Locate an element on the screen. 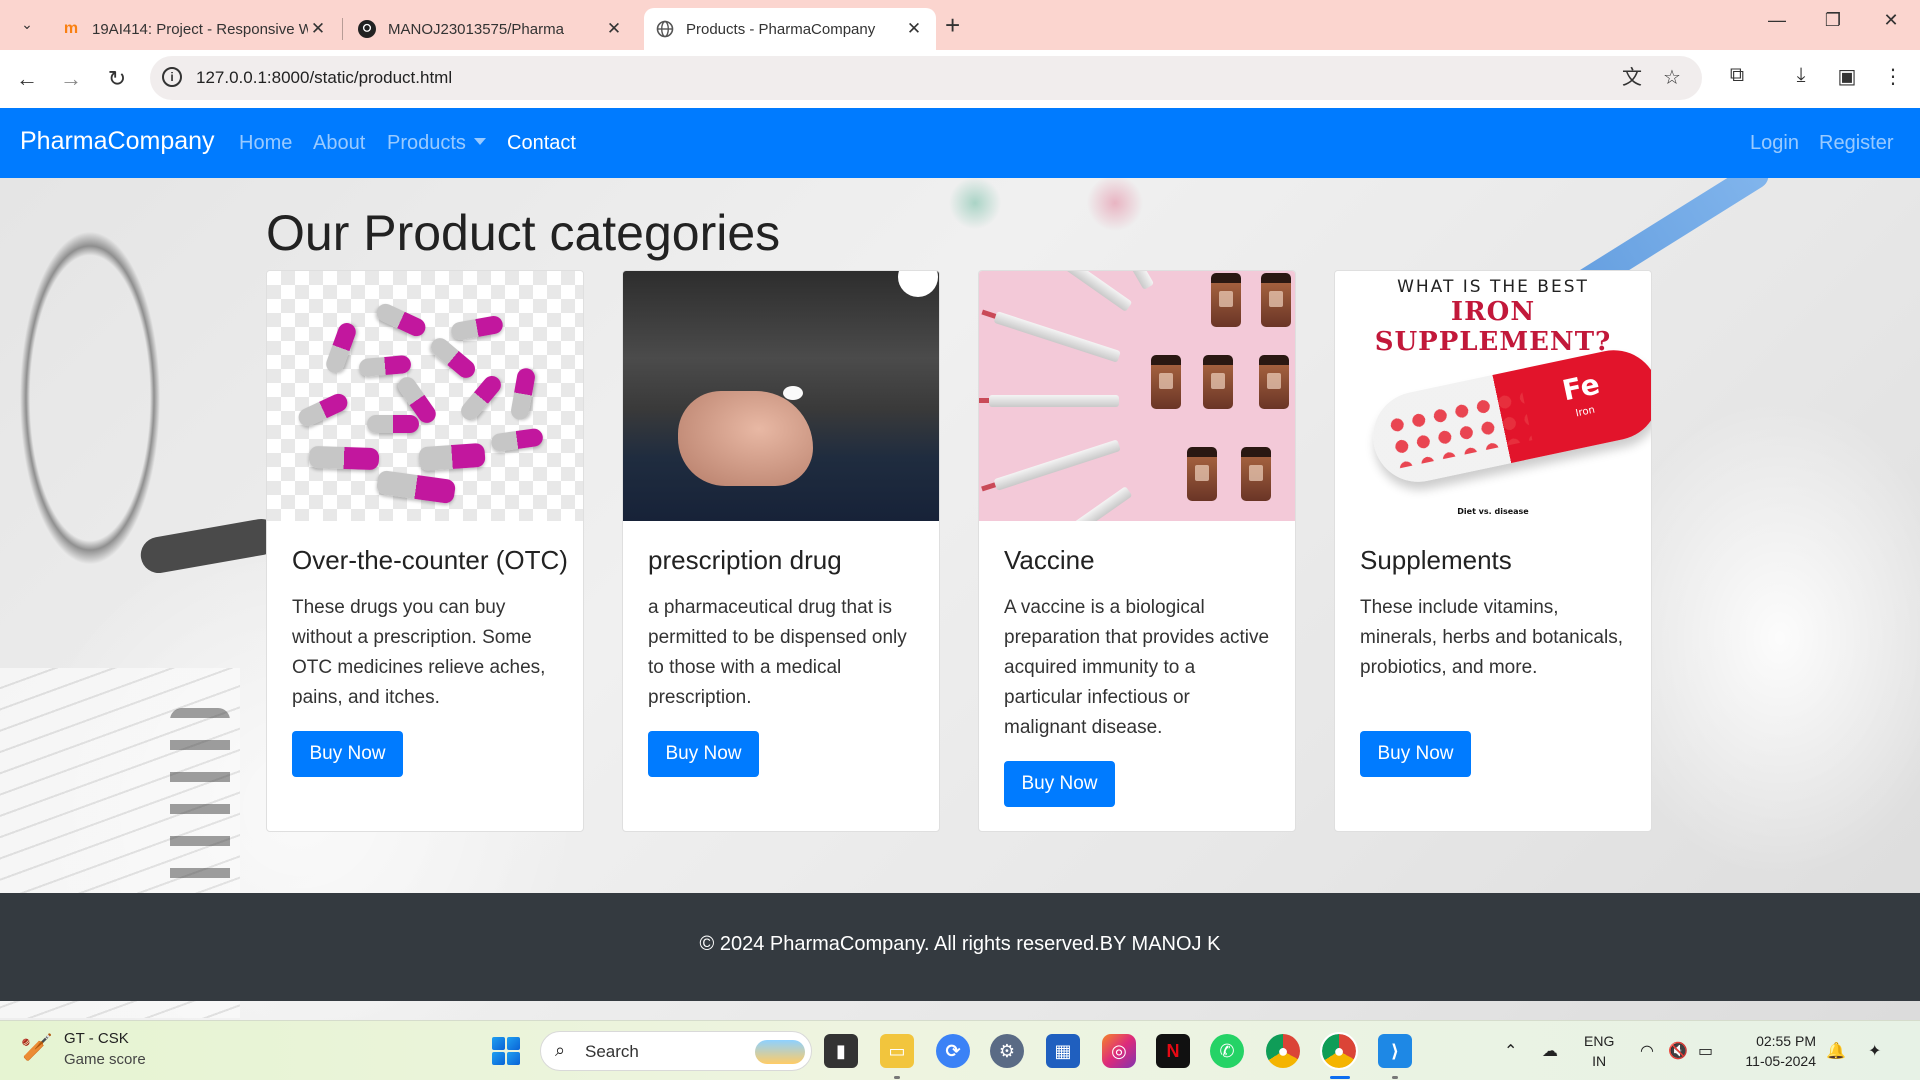  whatsapp-icon: ✆ is located at coordinates (1227, 1051).